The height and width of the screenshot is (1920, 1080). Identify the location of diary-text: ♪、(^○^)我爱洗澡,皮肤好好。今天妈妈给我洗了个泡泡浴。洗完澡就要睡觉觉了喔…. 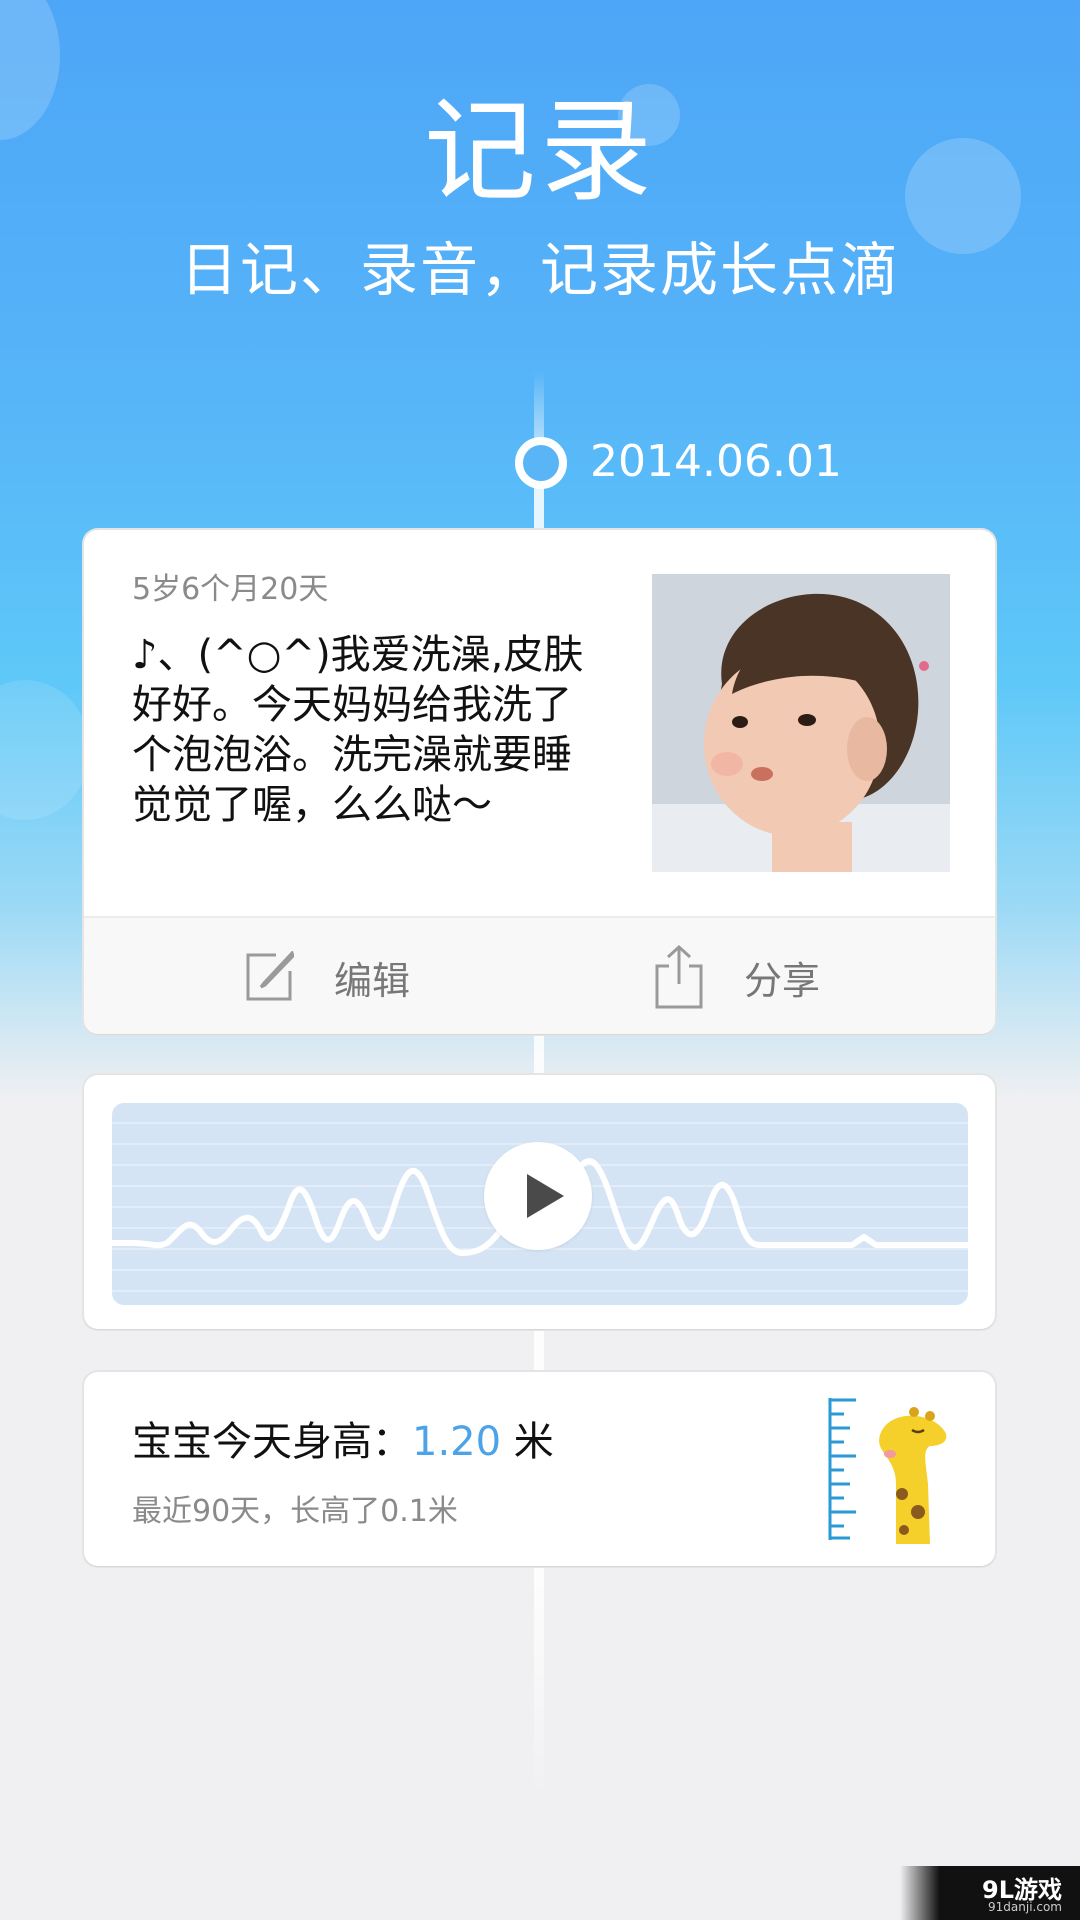
(358, 730).